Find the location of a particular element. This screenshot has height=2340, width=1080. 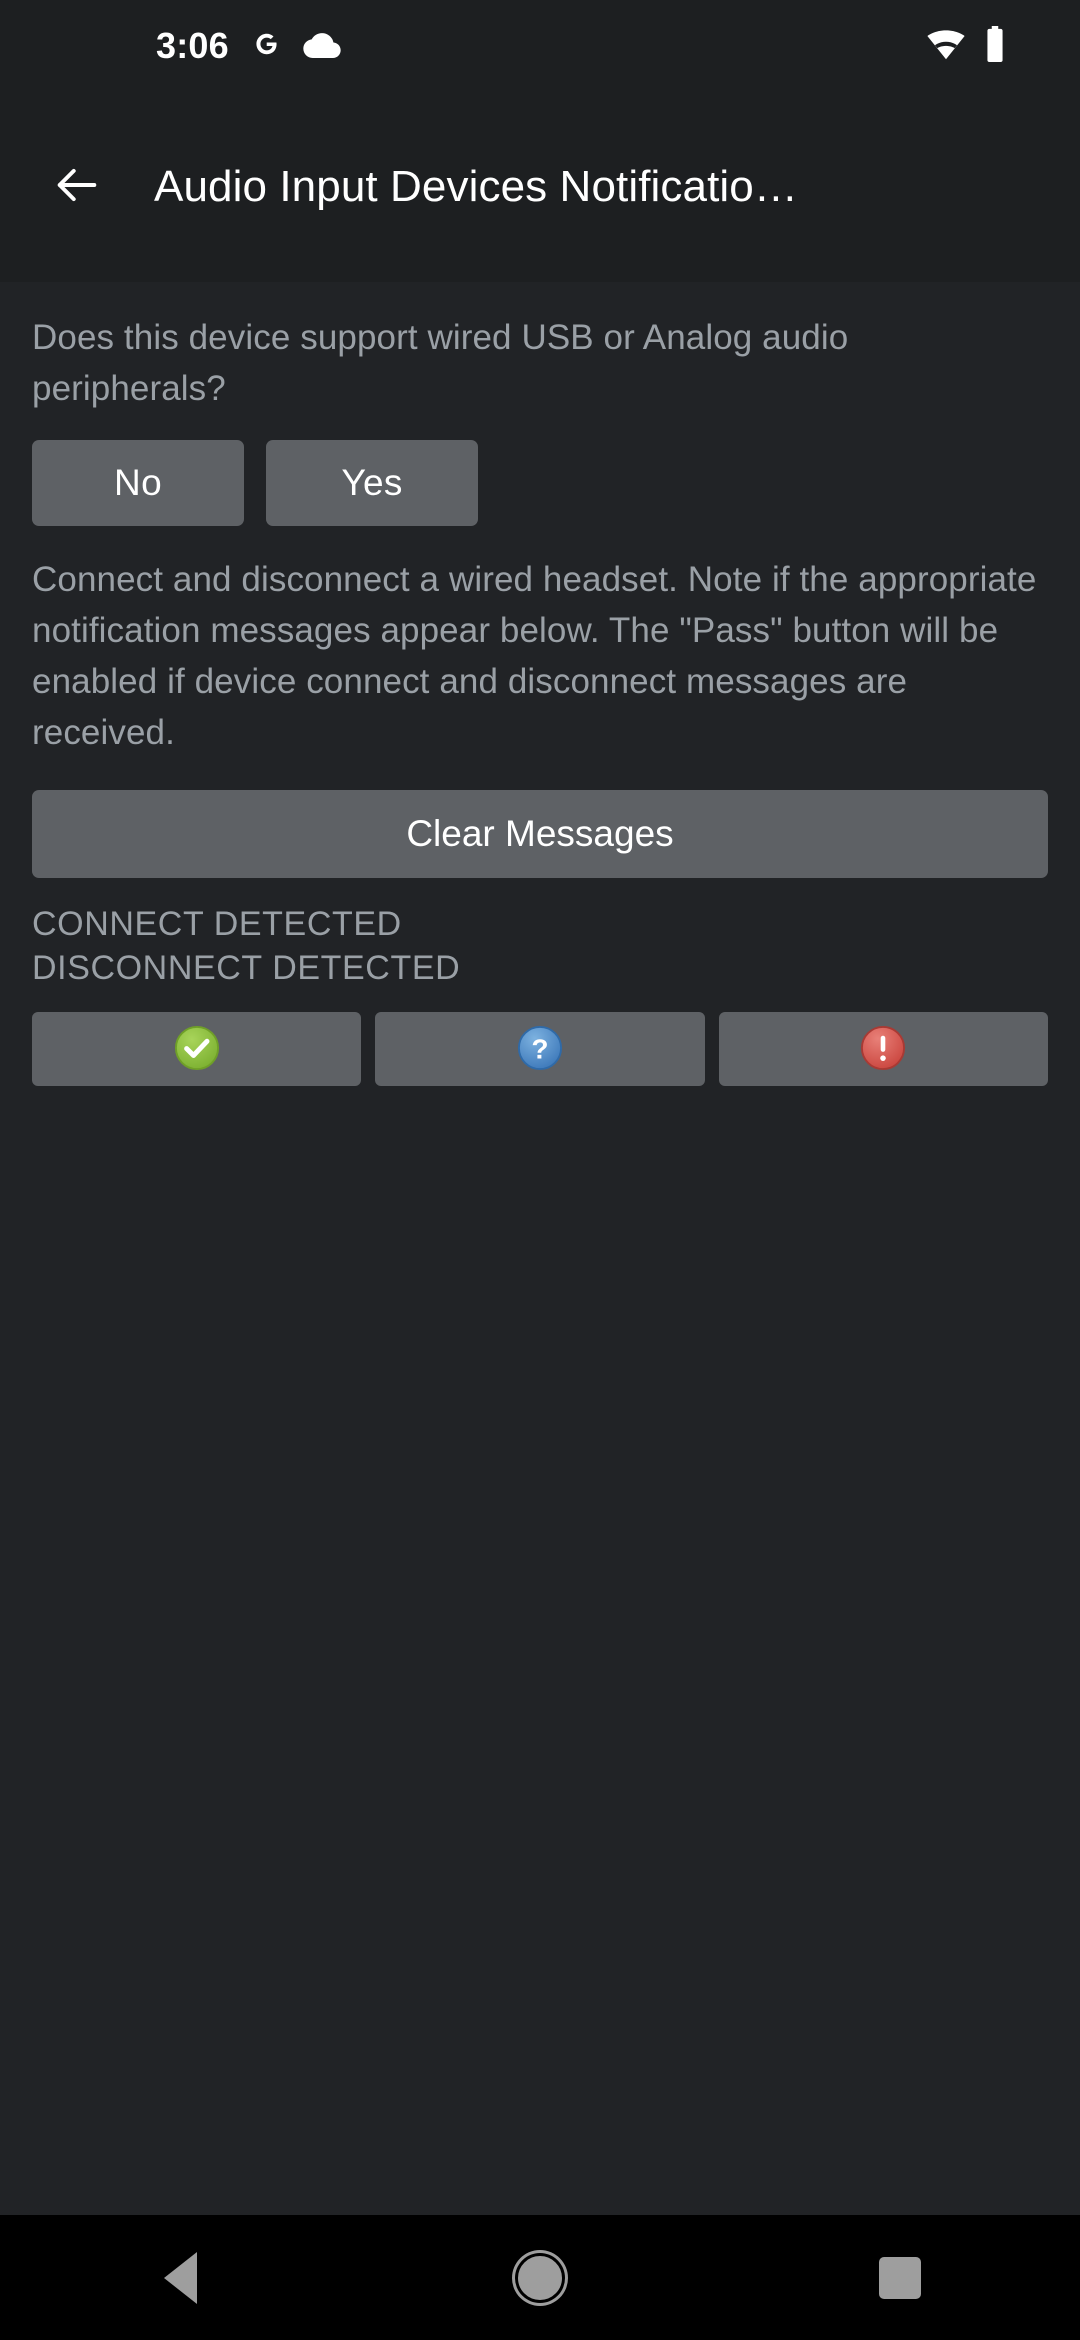

exclamation-circle-icon is located at coordinates (883, 1049).